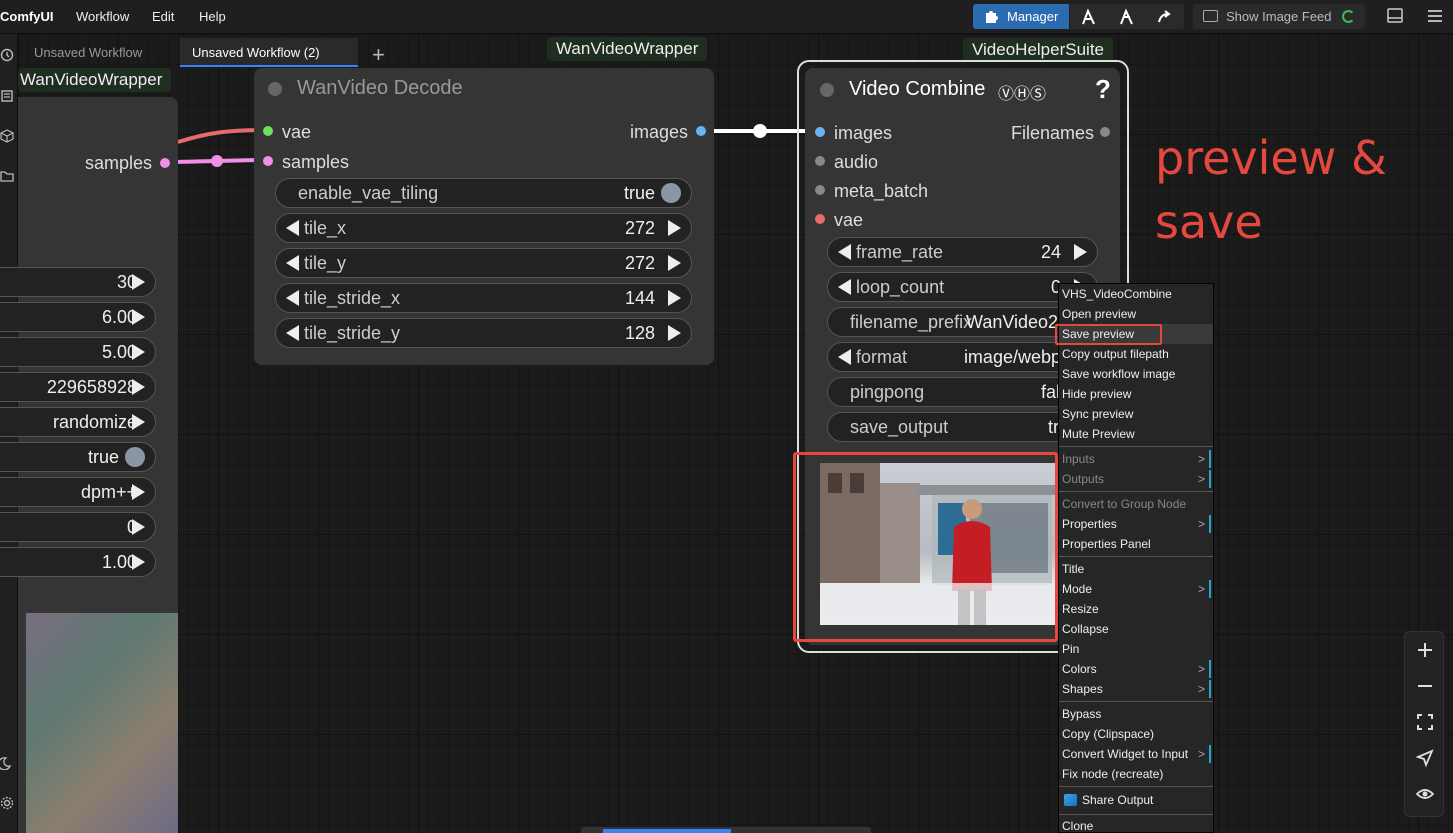 Image resolution: width=1453 pixels, height=833 pixels. I want to click on menu-mode: Mode, so click(1077, 589).